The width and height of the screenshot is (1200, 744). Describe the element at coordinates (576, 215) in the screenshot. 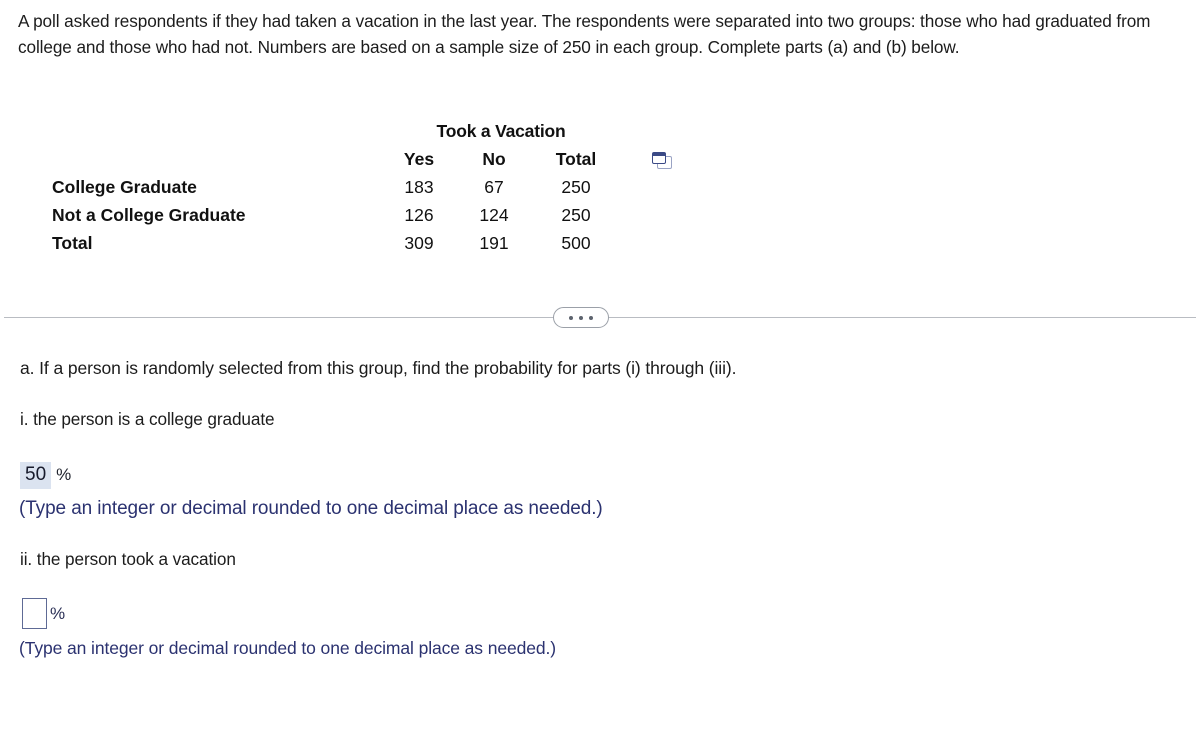

I see `cell-not-college-graduate-total: 250` at that location.